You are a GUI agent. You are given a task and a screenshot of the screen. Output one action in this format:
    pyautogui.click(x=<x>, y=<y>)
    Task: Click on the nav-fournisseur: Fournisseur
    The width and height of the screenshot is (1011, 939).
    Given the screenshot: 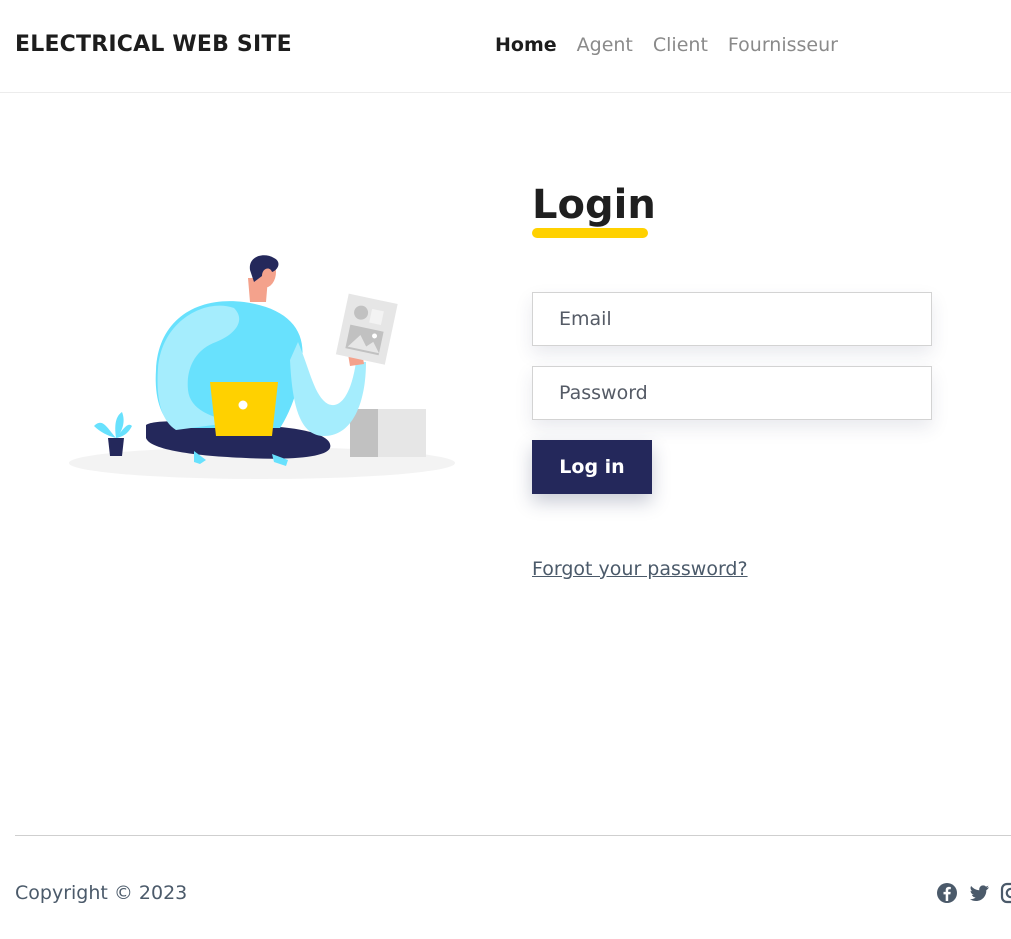 What is the action you would take?
    pyautogui.click(x=783, y=45)
    